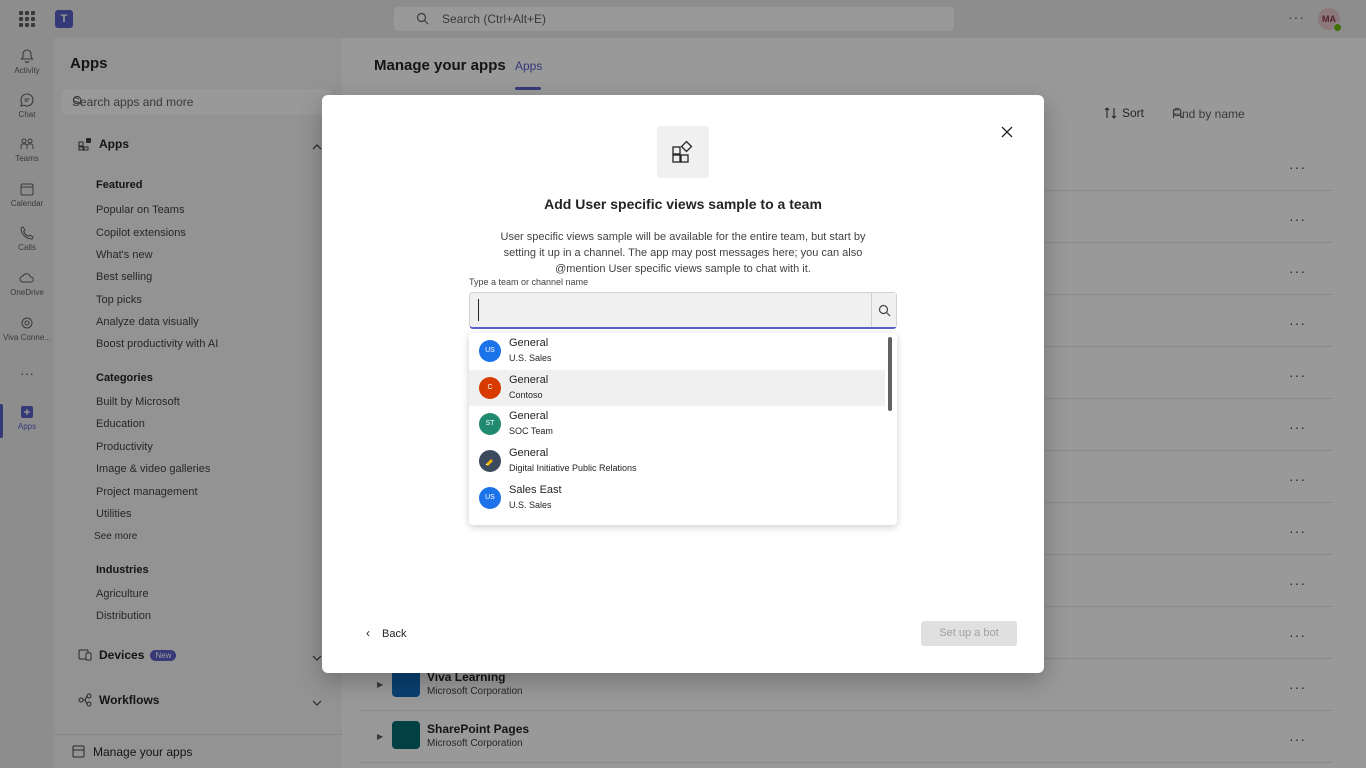  I want to click on chevron-left-icon: ‹, so click(368, 633).